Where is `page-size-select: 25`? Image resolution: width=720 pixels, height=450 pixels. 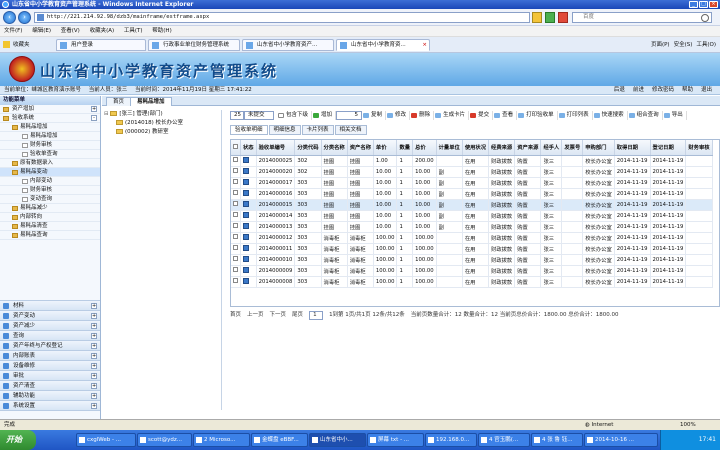 page-size-select: 25 is located at coordinates (237, 115).